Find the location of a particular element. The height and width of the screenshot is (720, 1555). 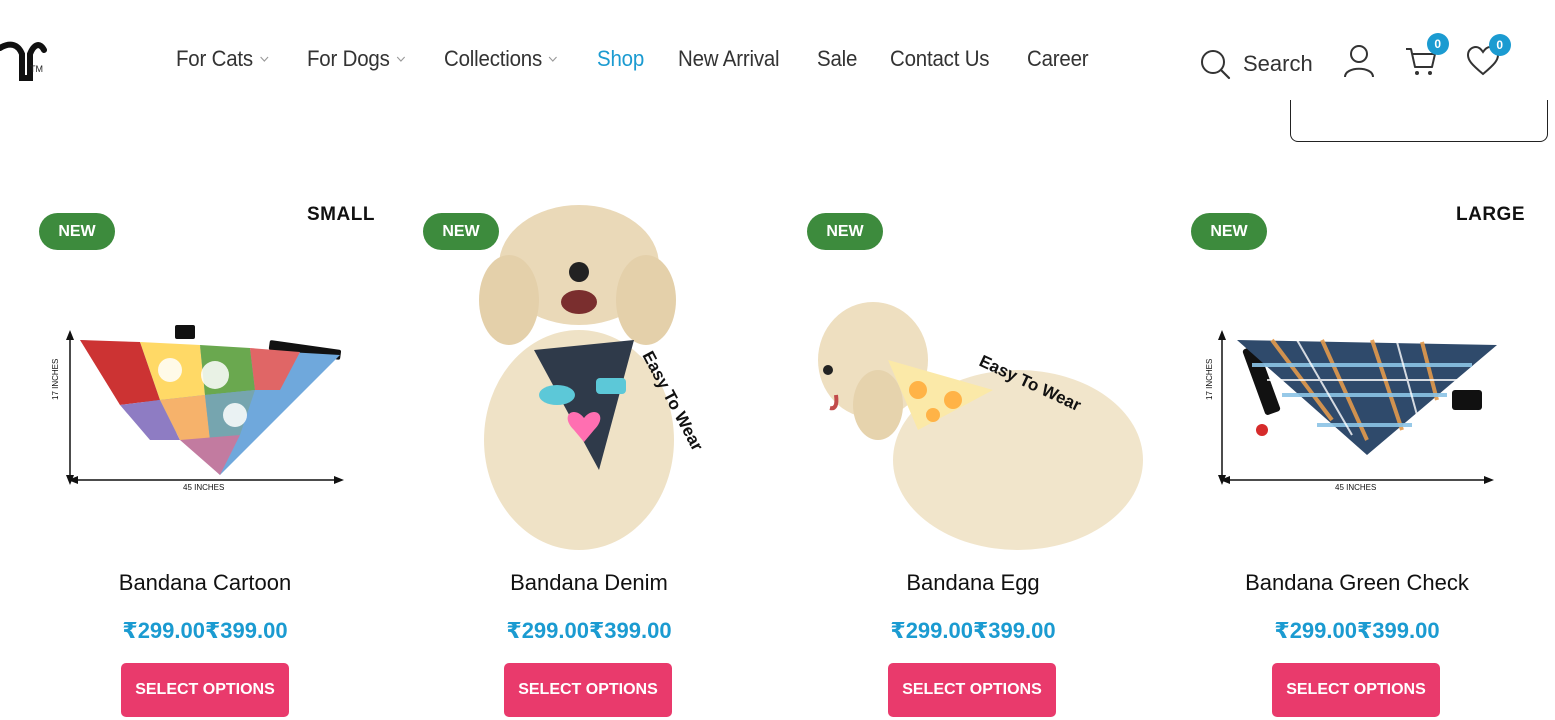

nav-item-new-arrival: New Arrival is located at coordinates (728, 59).